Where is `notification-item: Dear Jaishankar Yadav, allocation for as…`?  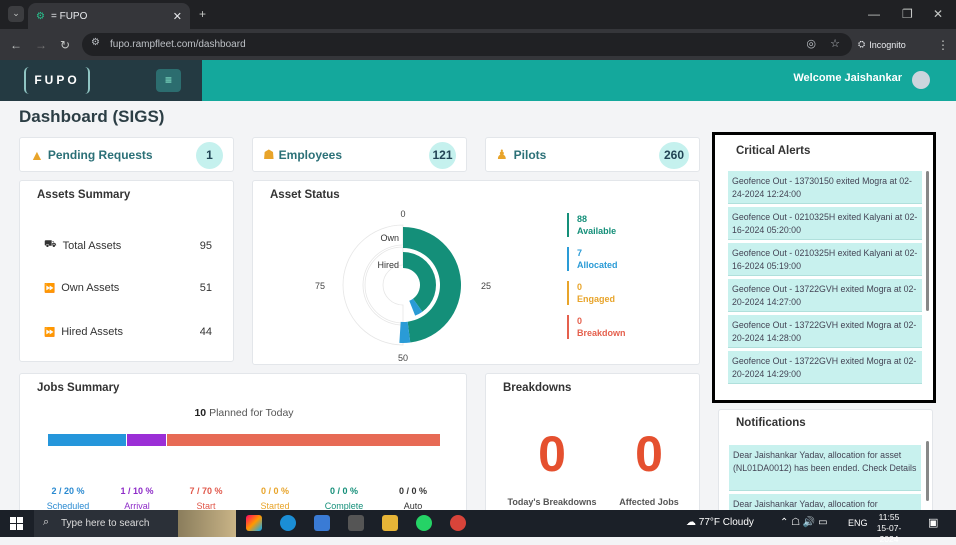
notification-item: Dear Jaishankar Yadav, allocation for as… is located at coordinates (825, 468).